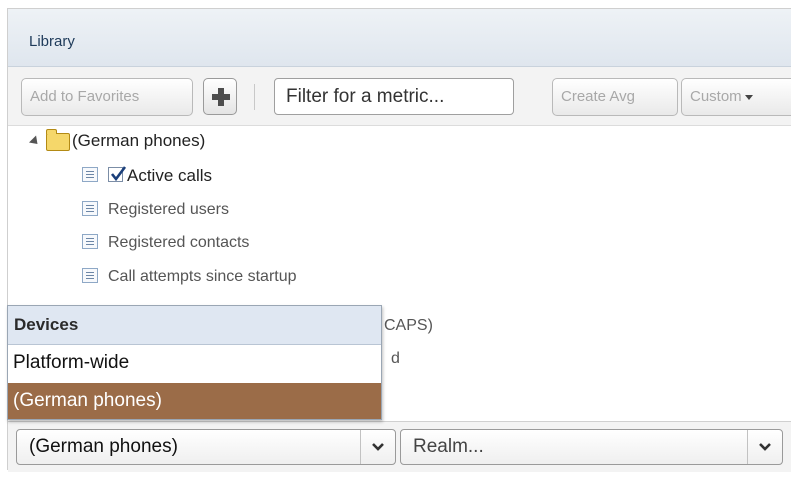 This screenshot has width=791, height=478. Describe the element at coordinates (220, 96) in the screenshot. I see `add-plus-button` at that location.